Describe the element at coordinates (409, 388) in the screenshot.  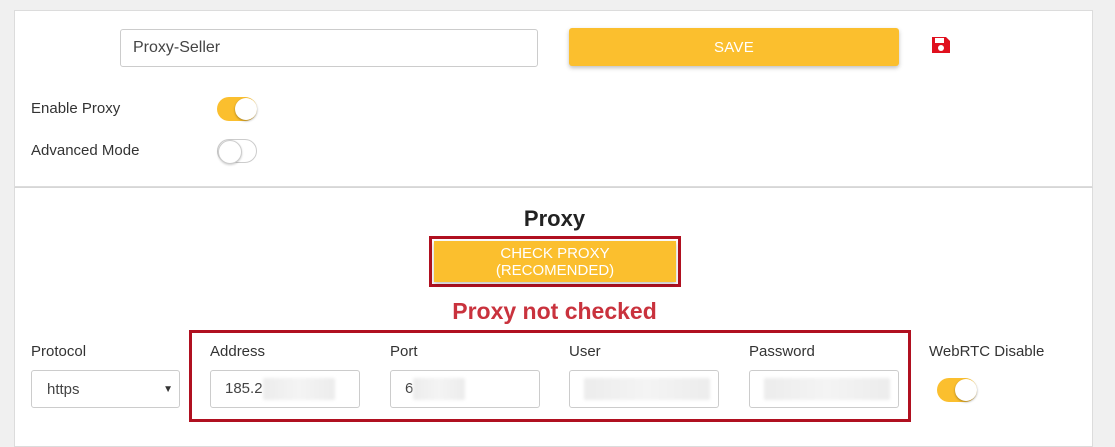
I see `port-value: 6` at that location.